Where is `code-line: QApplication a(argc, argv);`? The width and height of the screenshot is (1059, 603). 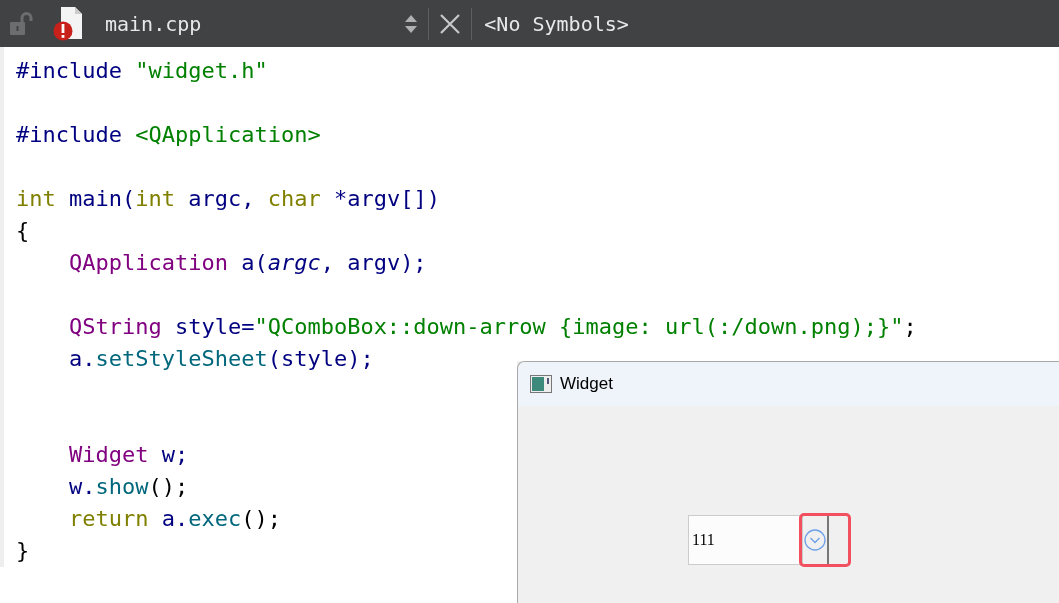
code-line: QApplication a(argc, argv); is located at coordinates (247, 263).